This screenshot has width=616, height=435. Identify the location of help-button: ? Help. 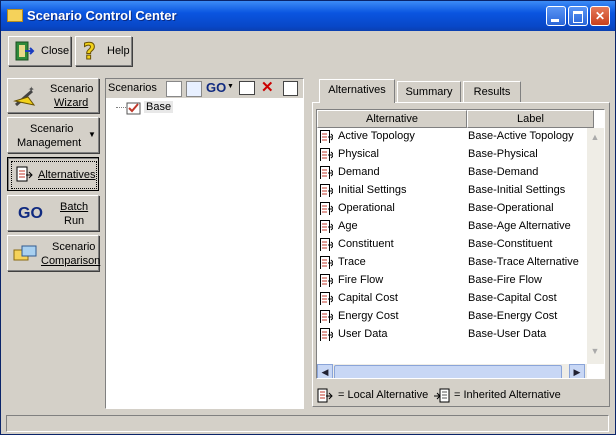
(103, 51).